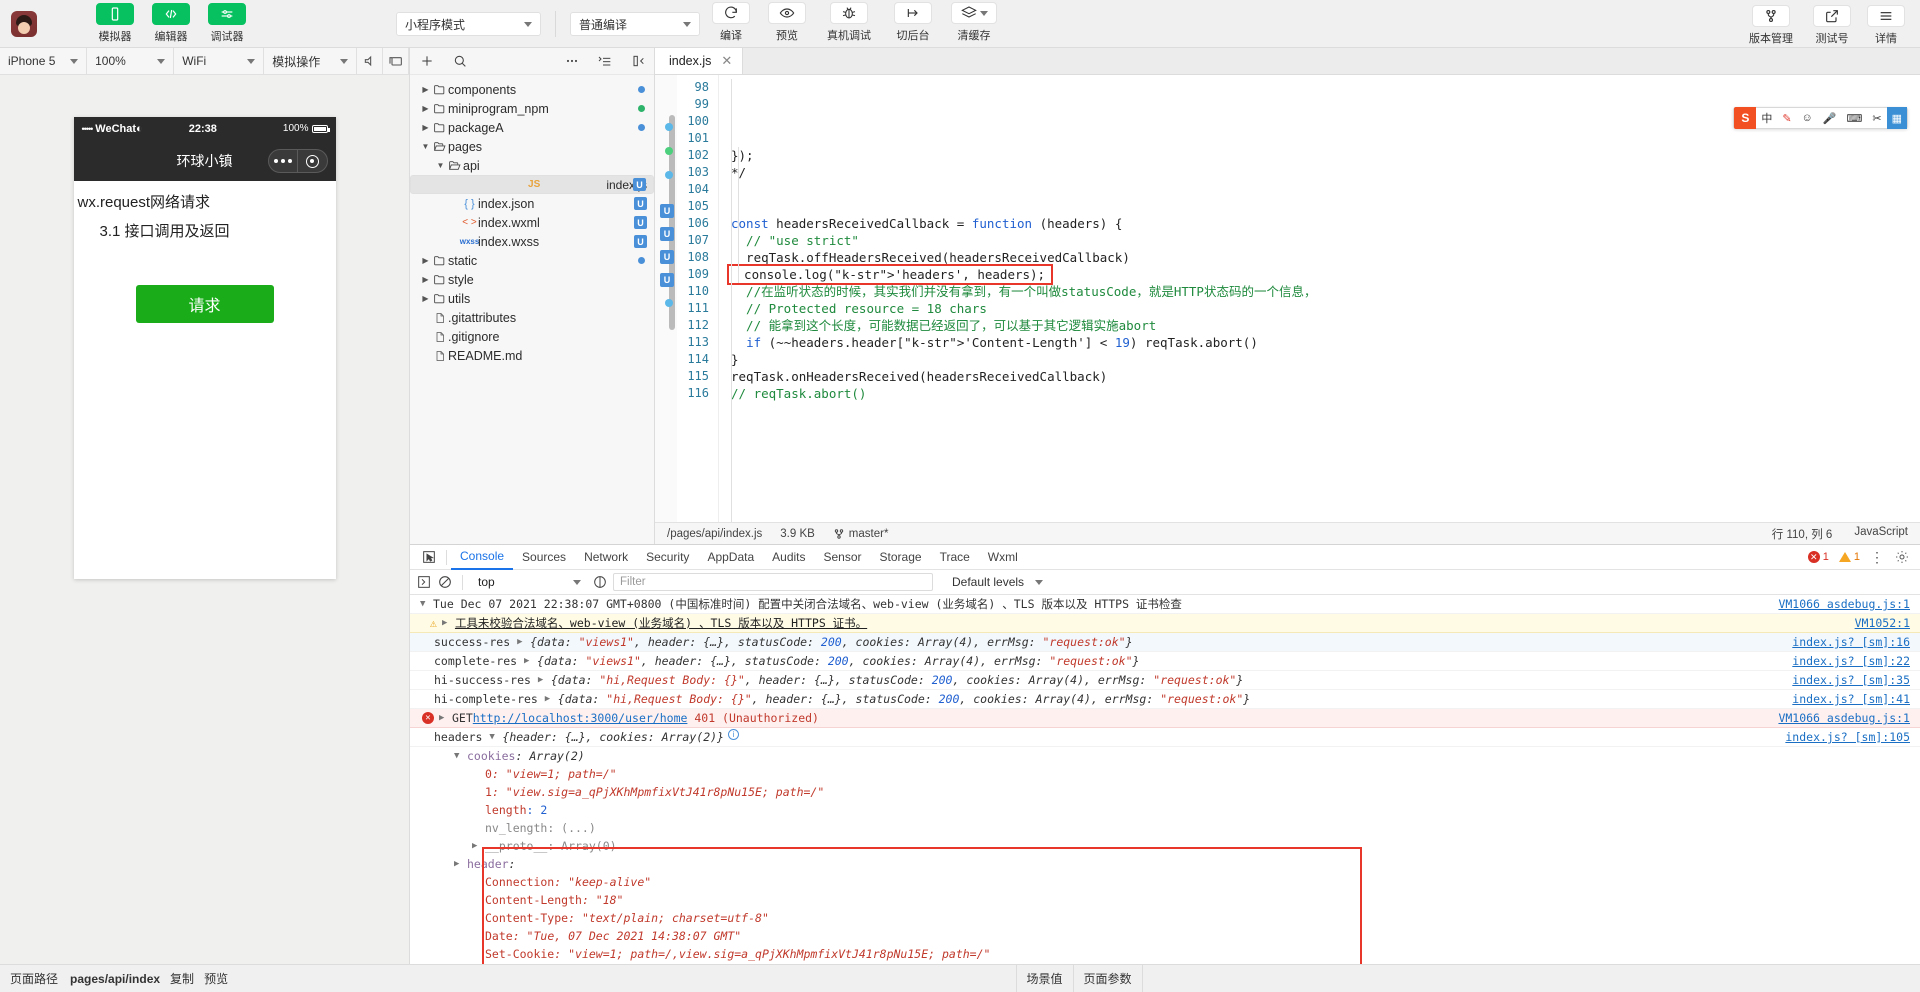  I want to click on devtools-tab-sources: Sources, so click(544, 557).